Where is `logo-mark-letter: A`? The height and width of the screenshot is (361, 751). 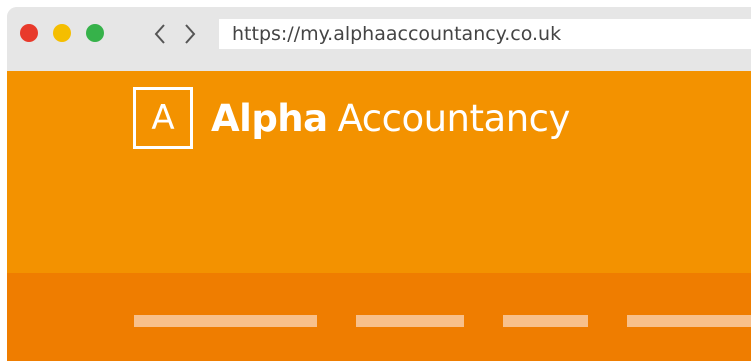 logo-mark-letter: A is located at coordinates (163, 118).